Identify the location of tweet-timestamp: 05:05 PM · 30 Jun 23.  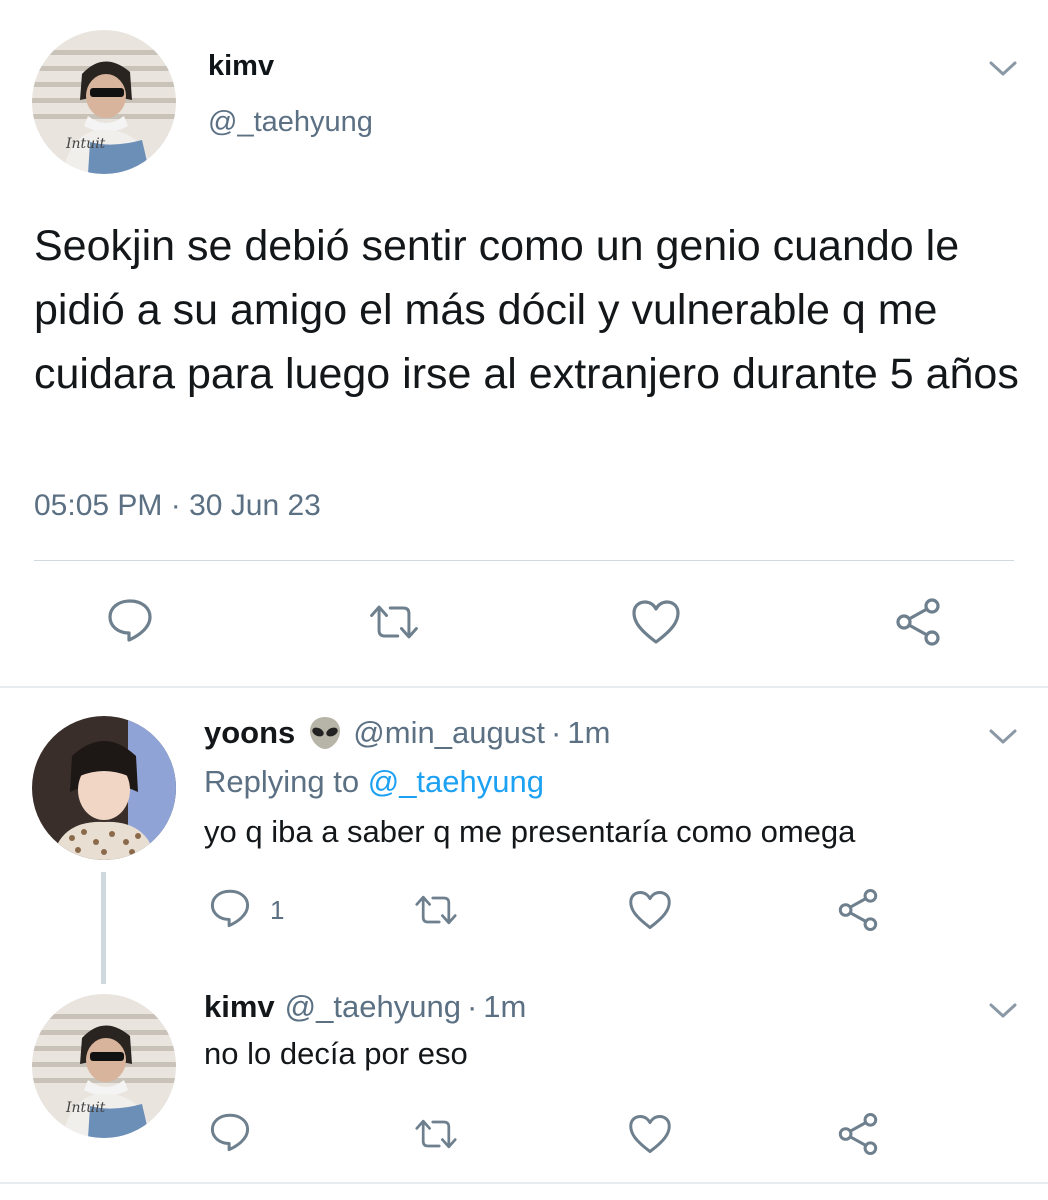
(177, 506).